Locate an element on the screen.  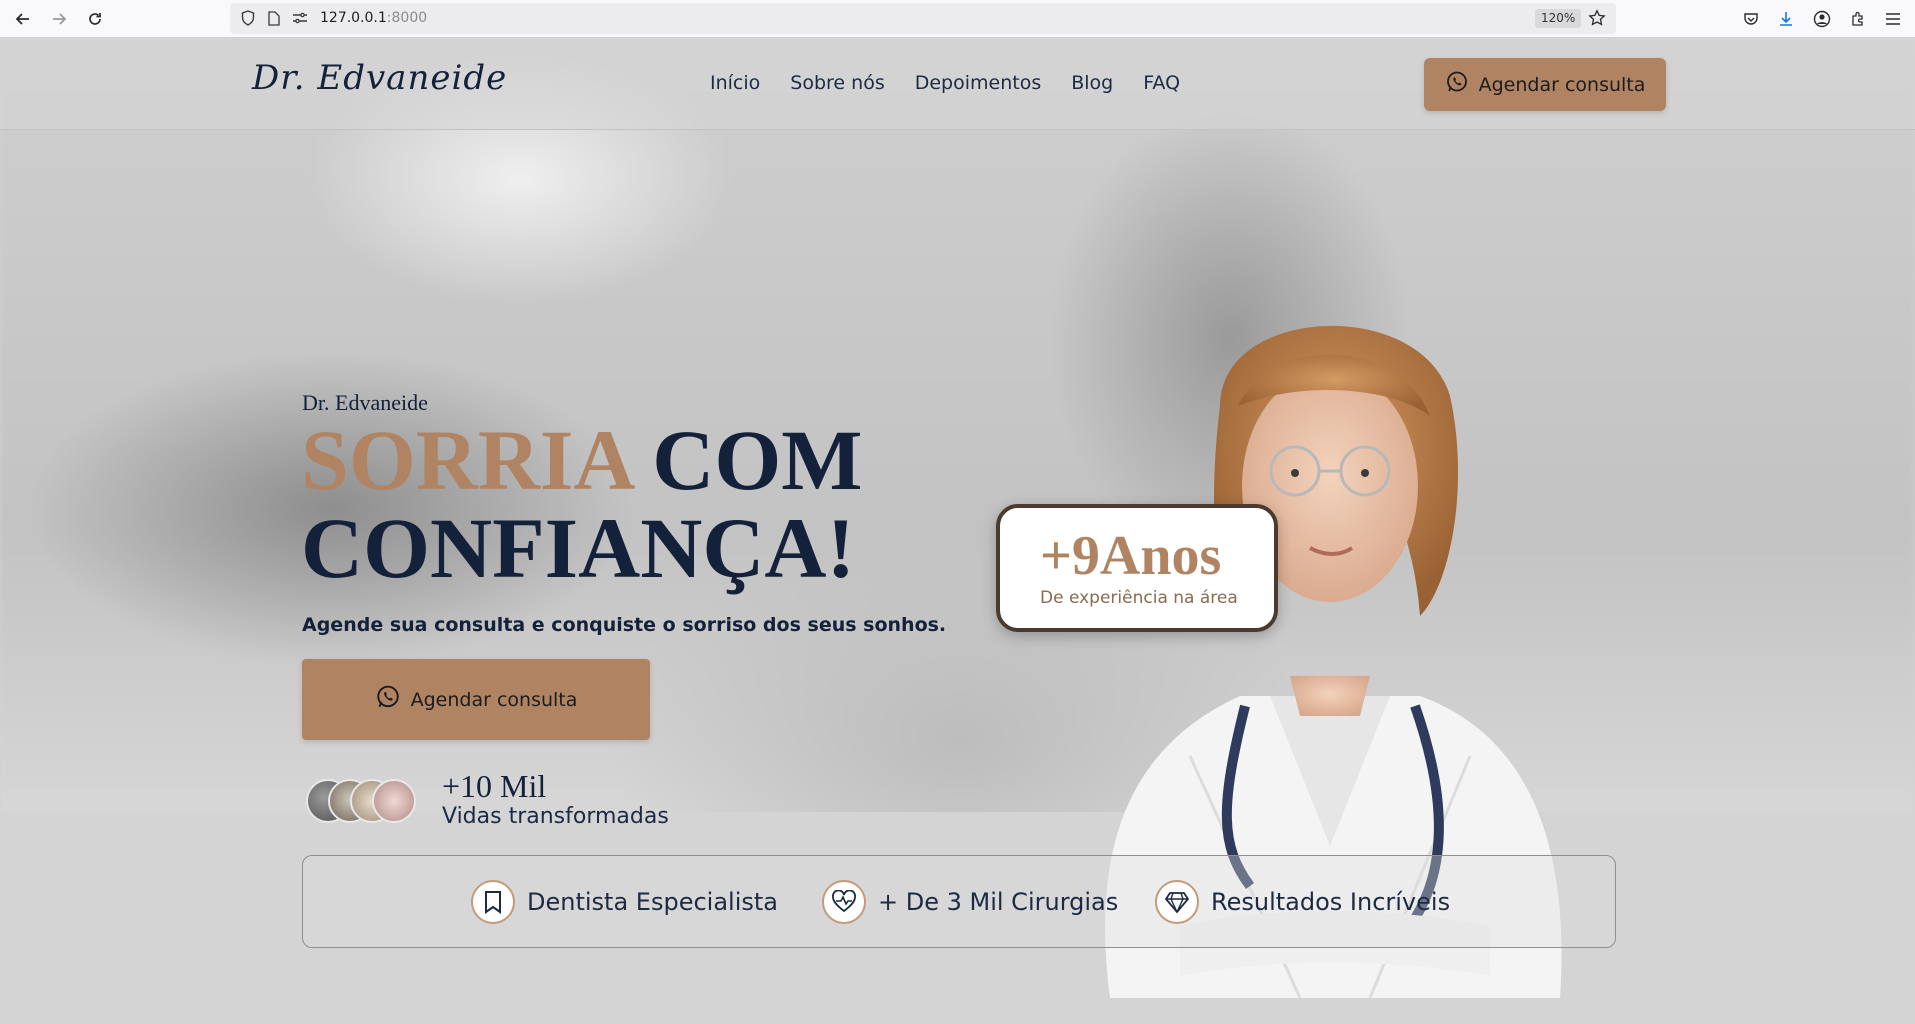
experience-card: +9Anos De experiência na área is located at coordinates (1137, 568).